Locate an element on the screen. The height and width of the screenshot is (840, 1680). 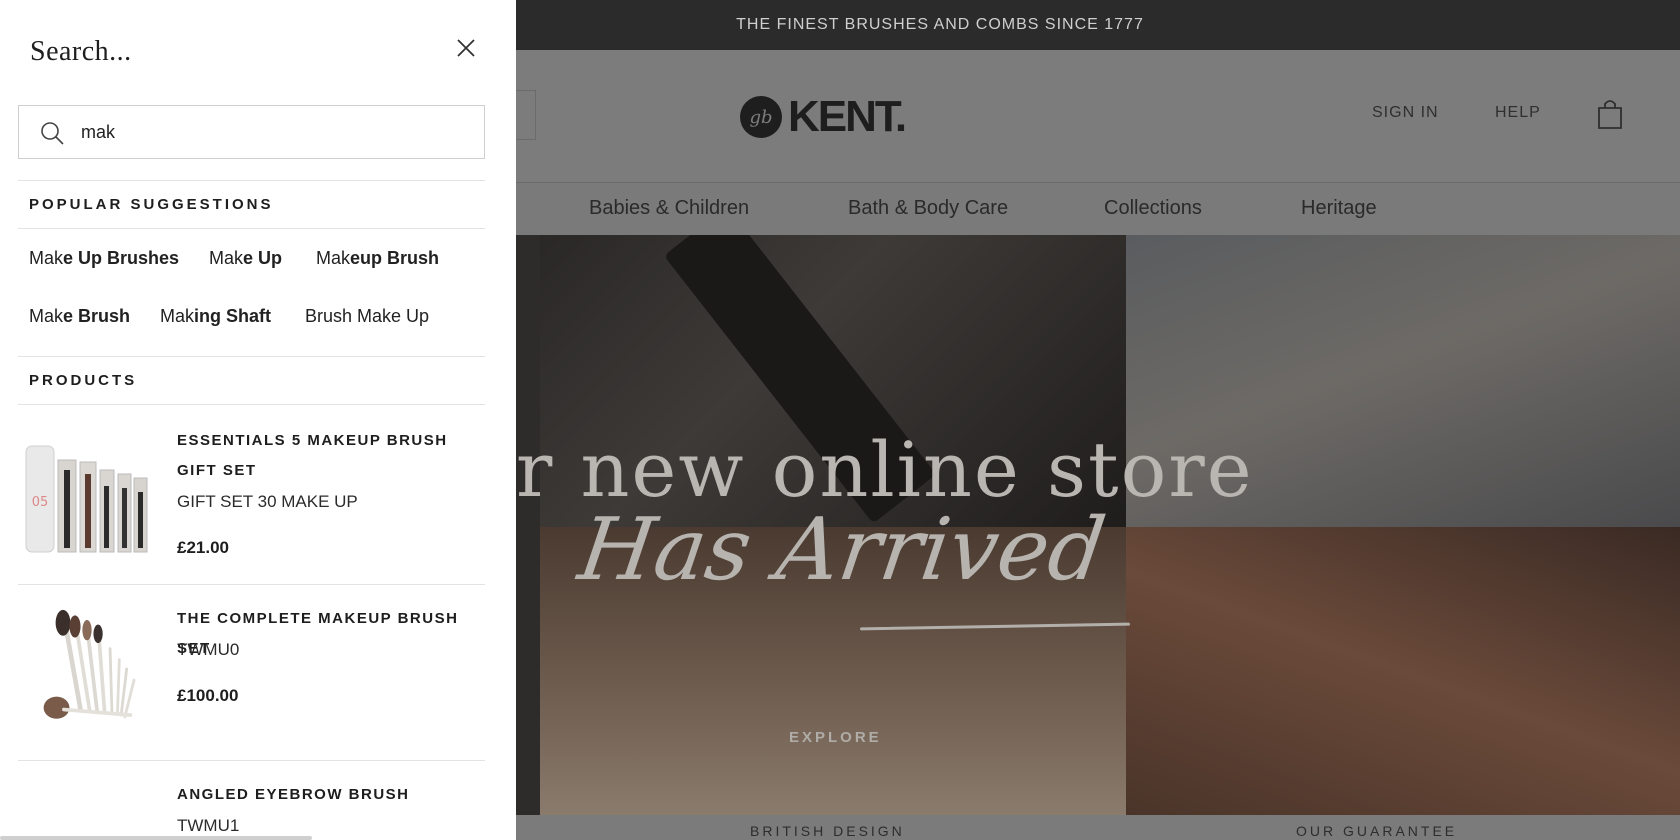
suggestion-brush-make-up: Brush Make Up is located at coordinates (367, 316).